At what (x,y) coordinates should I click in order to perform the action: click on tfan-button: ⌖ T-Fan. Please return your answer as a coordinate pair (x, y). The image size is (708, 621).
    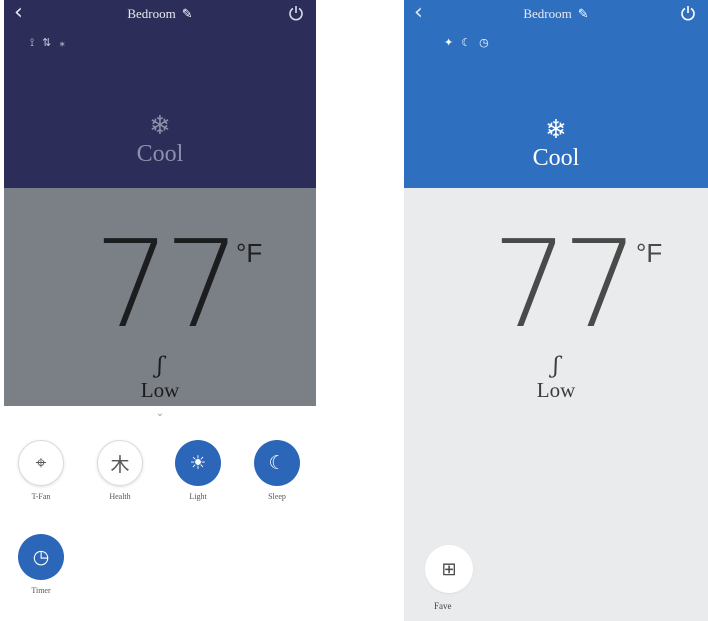
    Looking at the image, I should click on (41, 470).